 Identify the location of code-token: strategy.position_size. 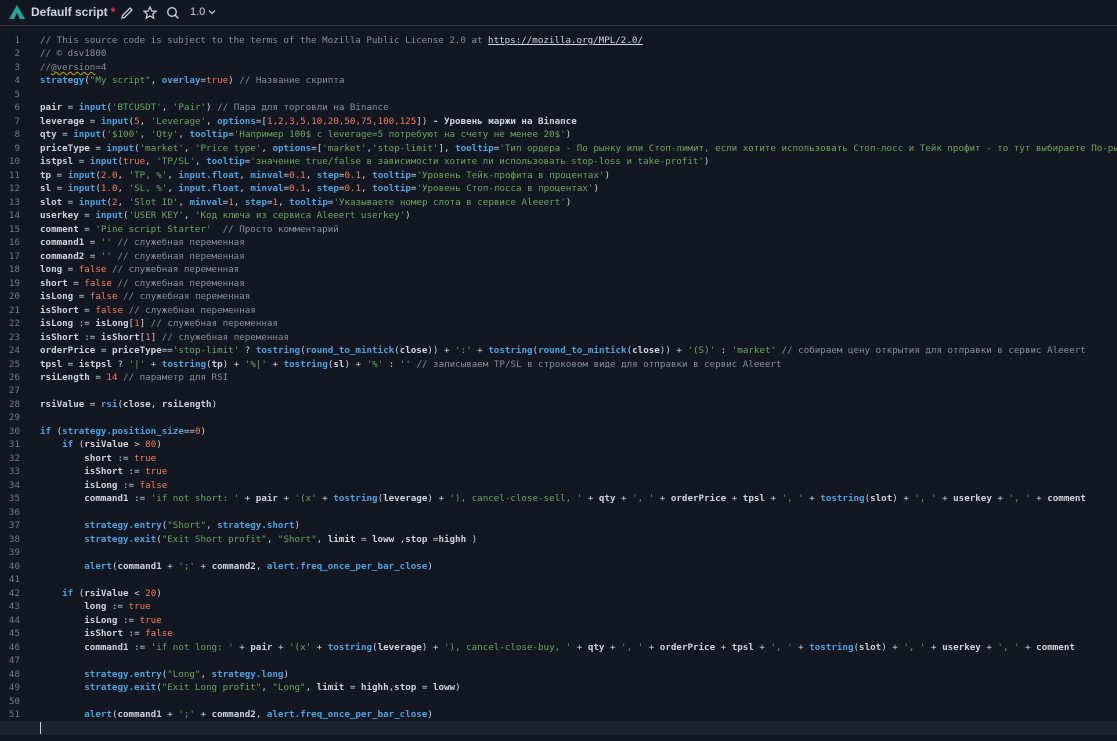
(123, 431).